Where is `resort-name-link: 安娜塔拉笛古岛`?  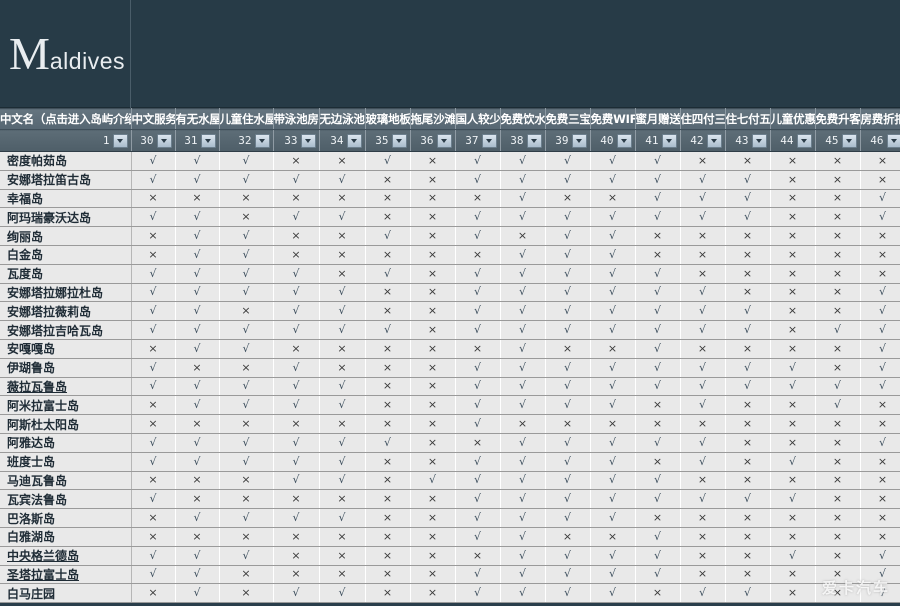 resort-name-link: 安娜塔拉笛古岛 is located at coordinates (49, 180).